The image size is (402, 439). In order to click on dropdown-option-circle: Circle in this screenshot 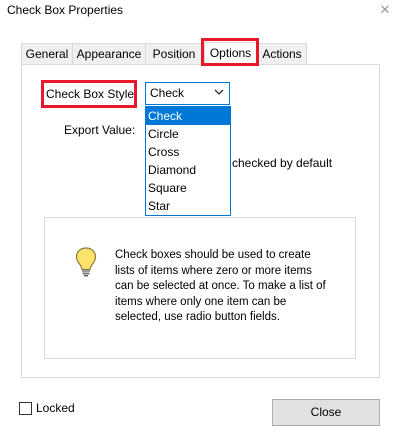, I will do `click(188, 134)`.